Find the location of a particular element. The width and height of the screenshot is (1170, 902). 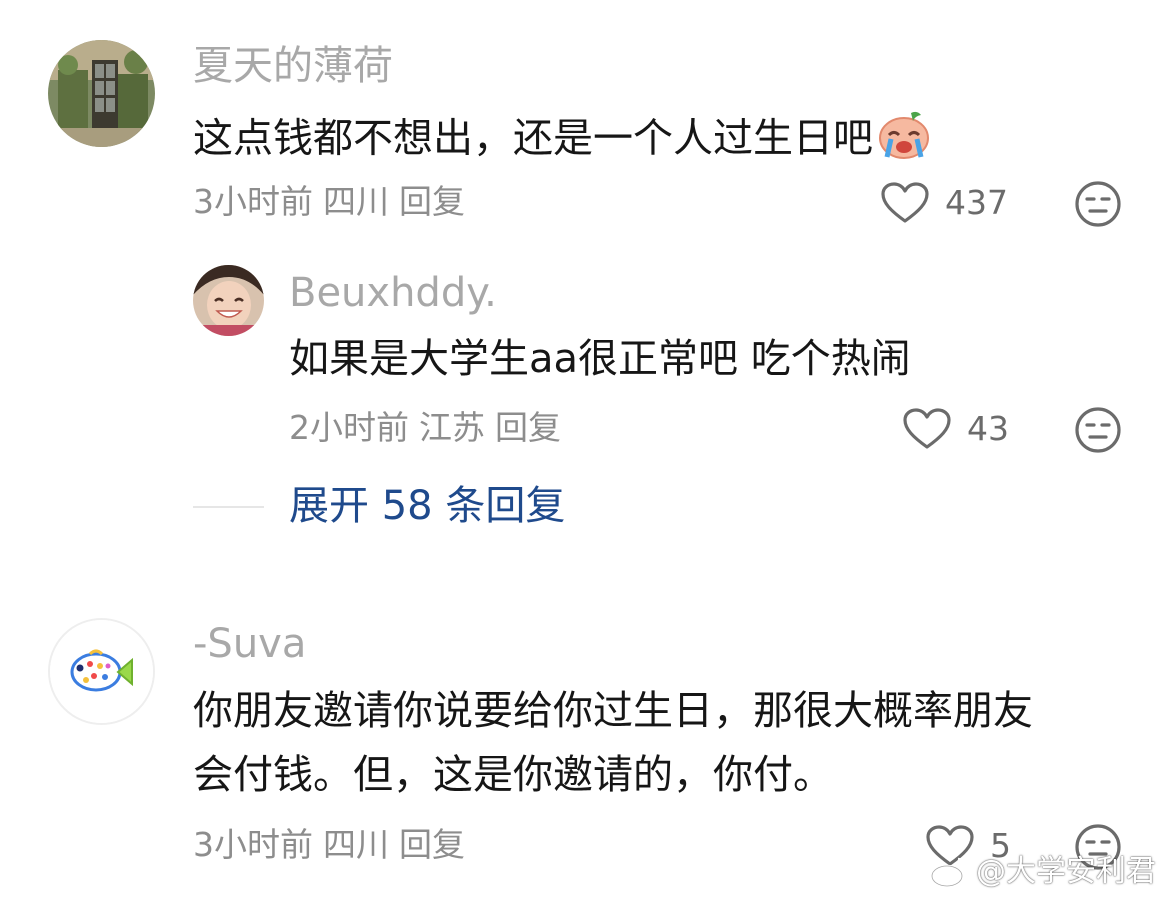

reply-time: 2小时前 is located at coordinates (349, 427).